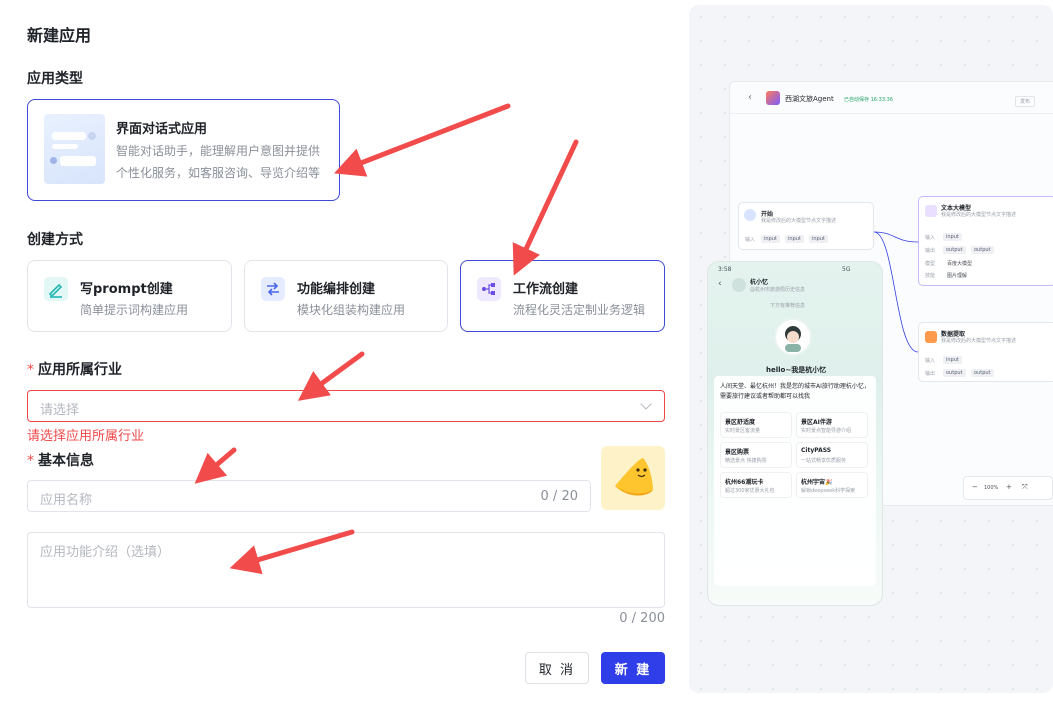 The image size is (1053, 701). I want to click on arrow-to-intro, so click(292, 552).